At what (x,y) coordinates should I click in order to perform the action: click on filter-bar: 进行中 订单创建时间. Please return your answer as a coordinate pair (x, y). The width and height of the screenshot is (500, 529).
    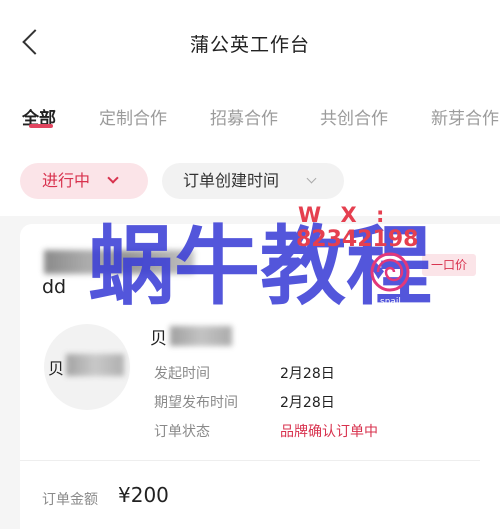
    Looking at the image, I should click on (250, 181).